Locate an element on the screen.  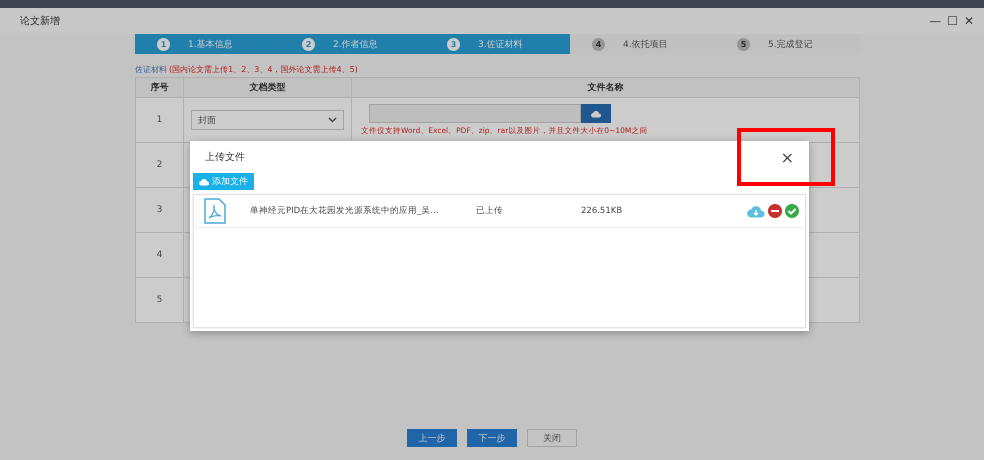
window-control: ✕ is located at coordinates (969, 21).